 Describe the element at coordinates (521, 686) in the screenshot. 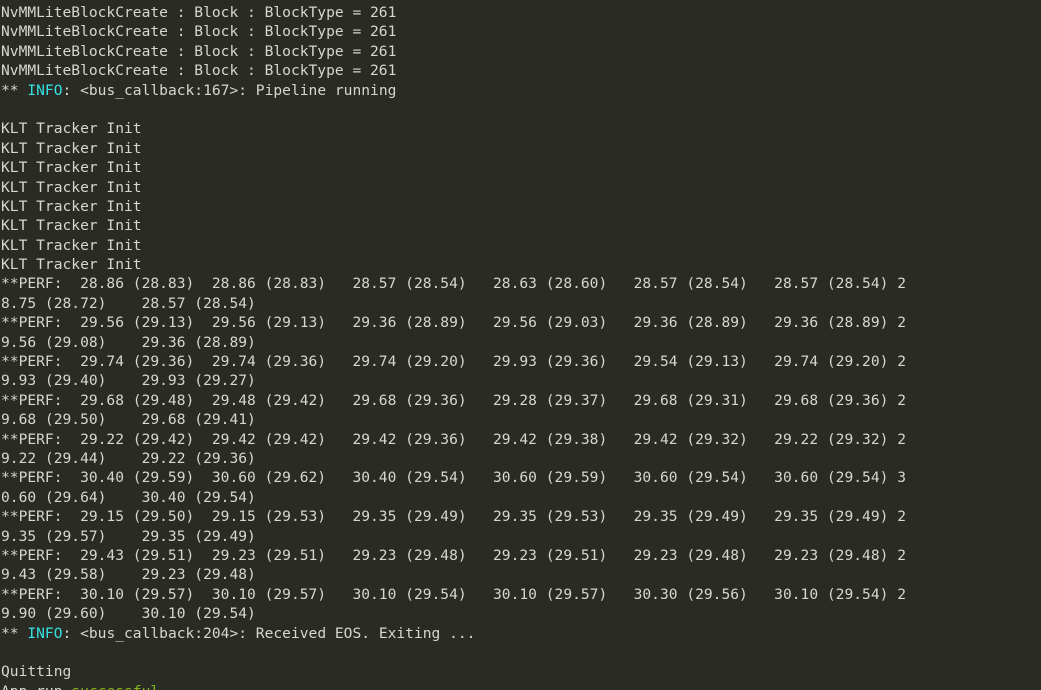

I see `terminal-status-line: App run successful` at that location.